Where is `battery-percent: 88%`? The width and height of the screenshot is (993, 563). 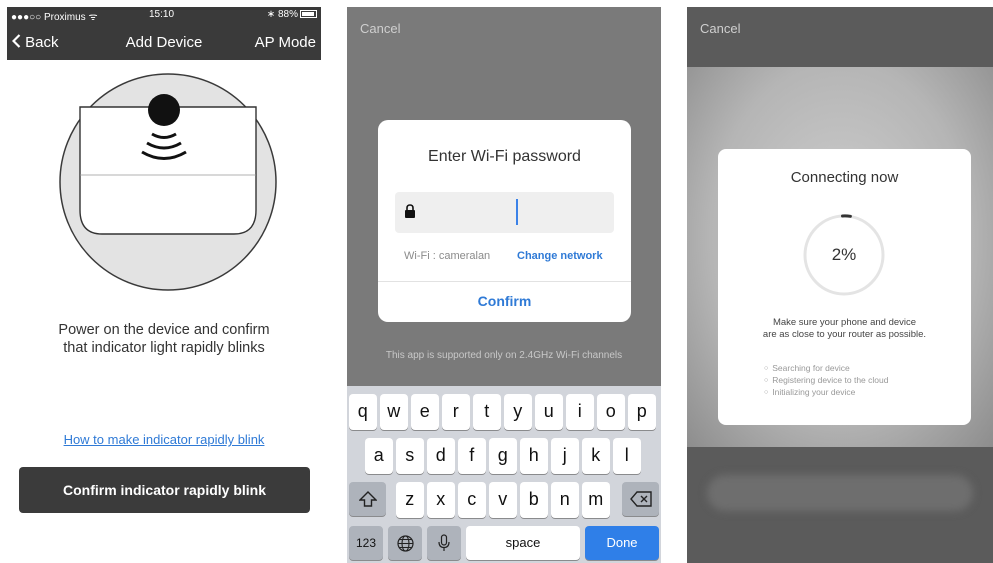
battery-percent: 88% is located at coordinates (287, 14).